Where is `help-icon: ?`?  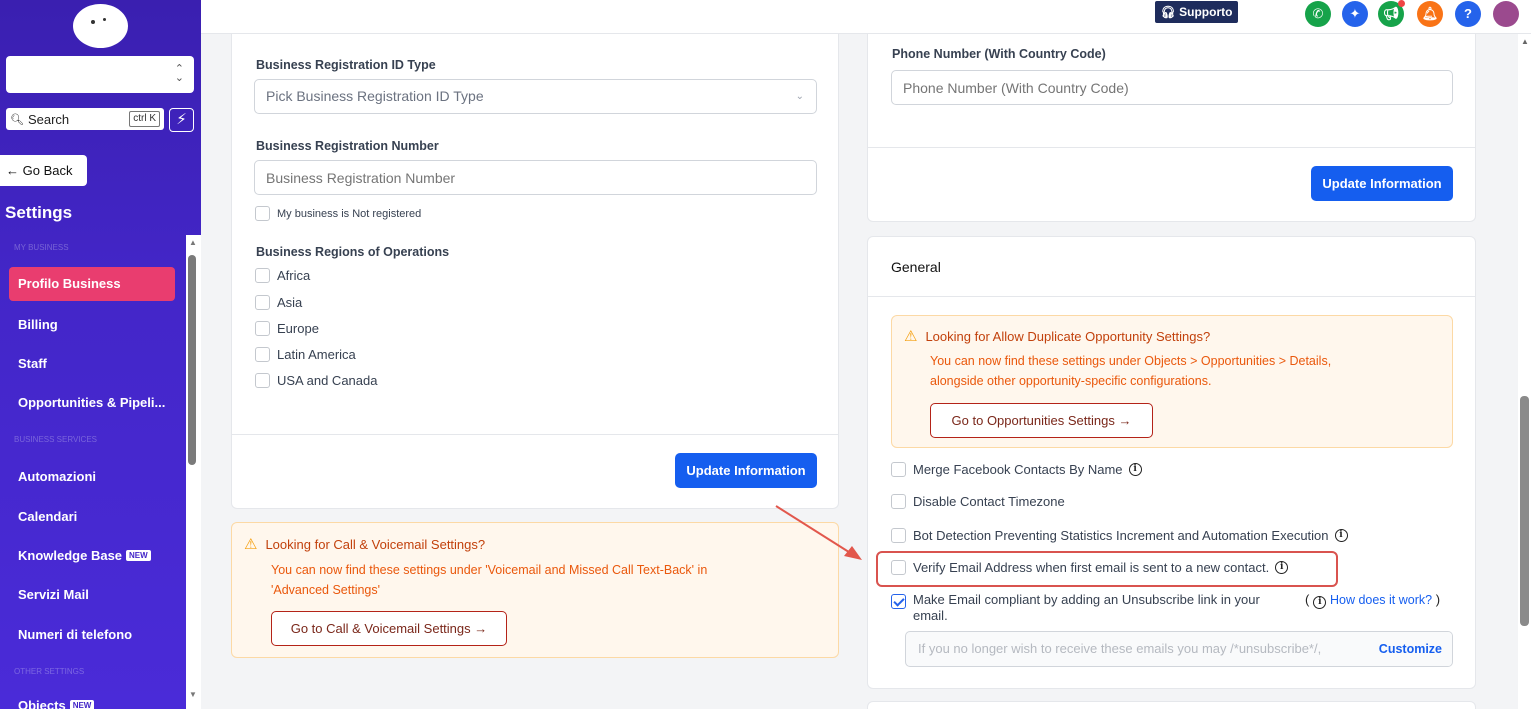
help-icon: ? is located at coordinates (1468, 14).